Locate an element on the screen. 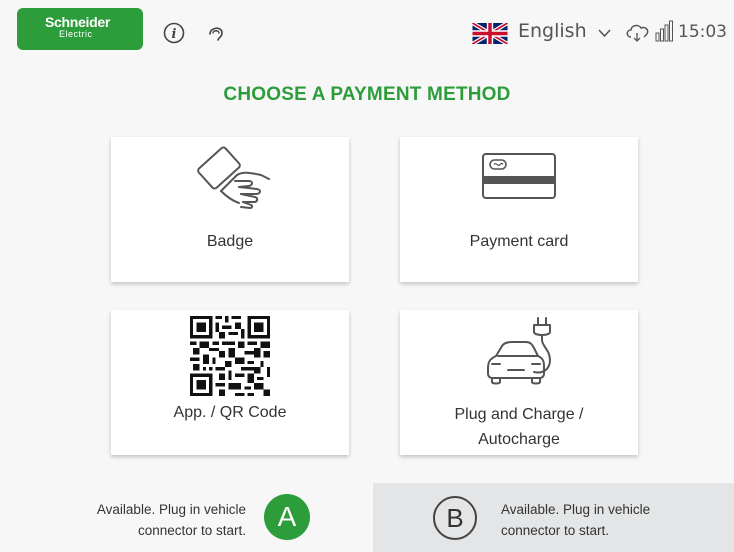  connector-b-status-line1: Available. Plug in vehicle is located at coordinates (576, 509).